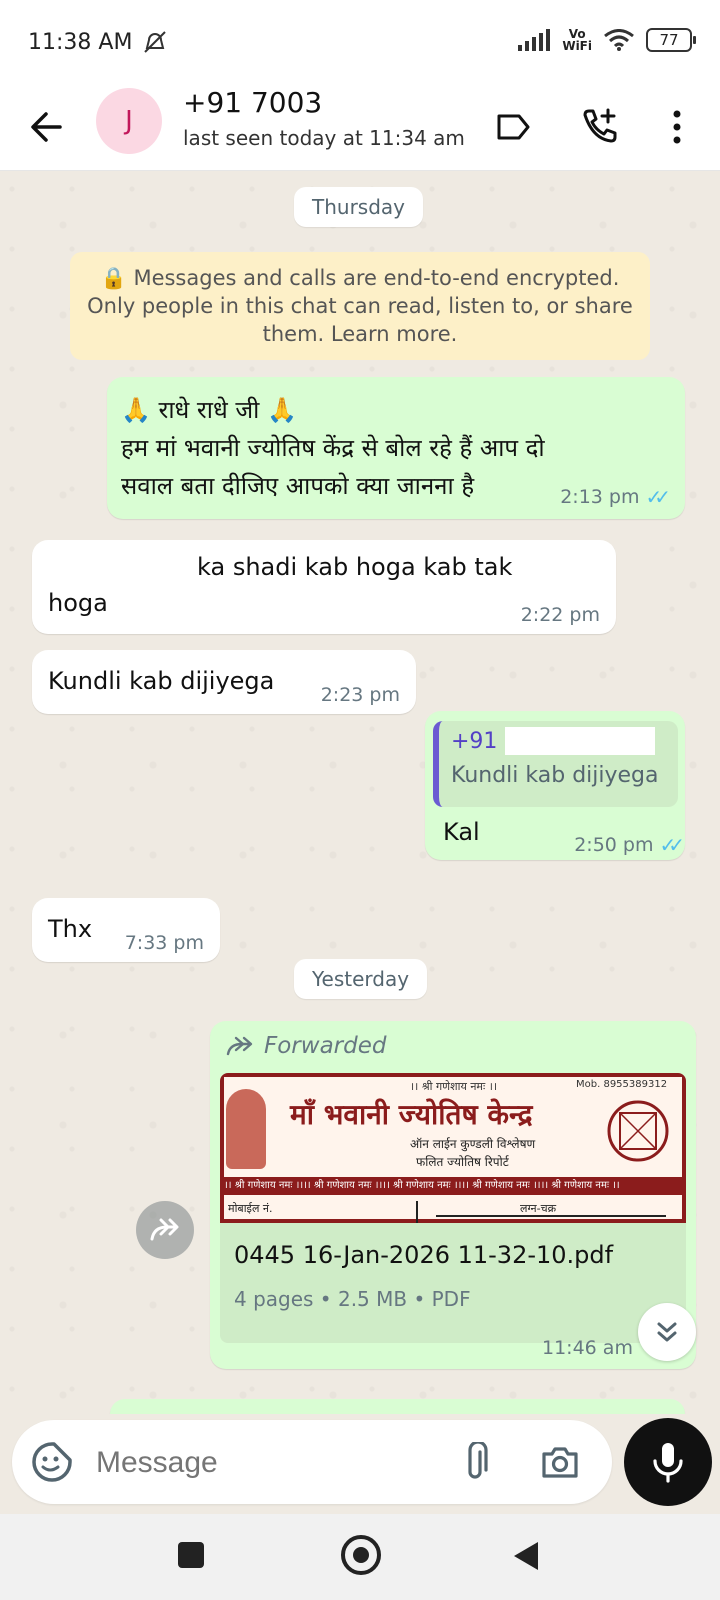 Image resolution: width=720 pixels, height=1600 pixels. I want to click on add-call-button, so click(599, 127).